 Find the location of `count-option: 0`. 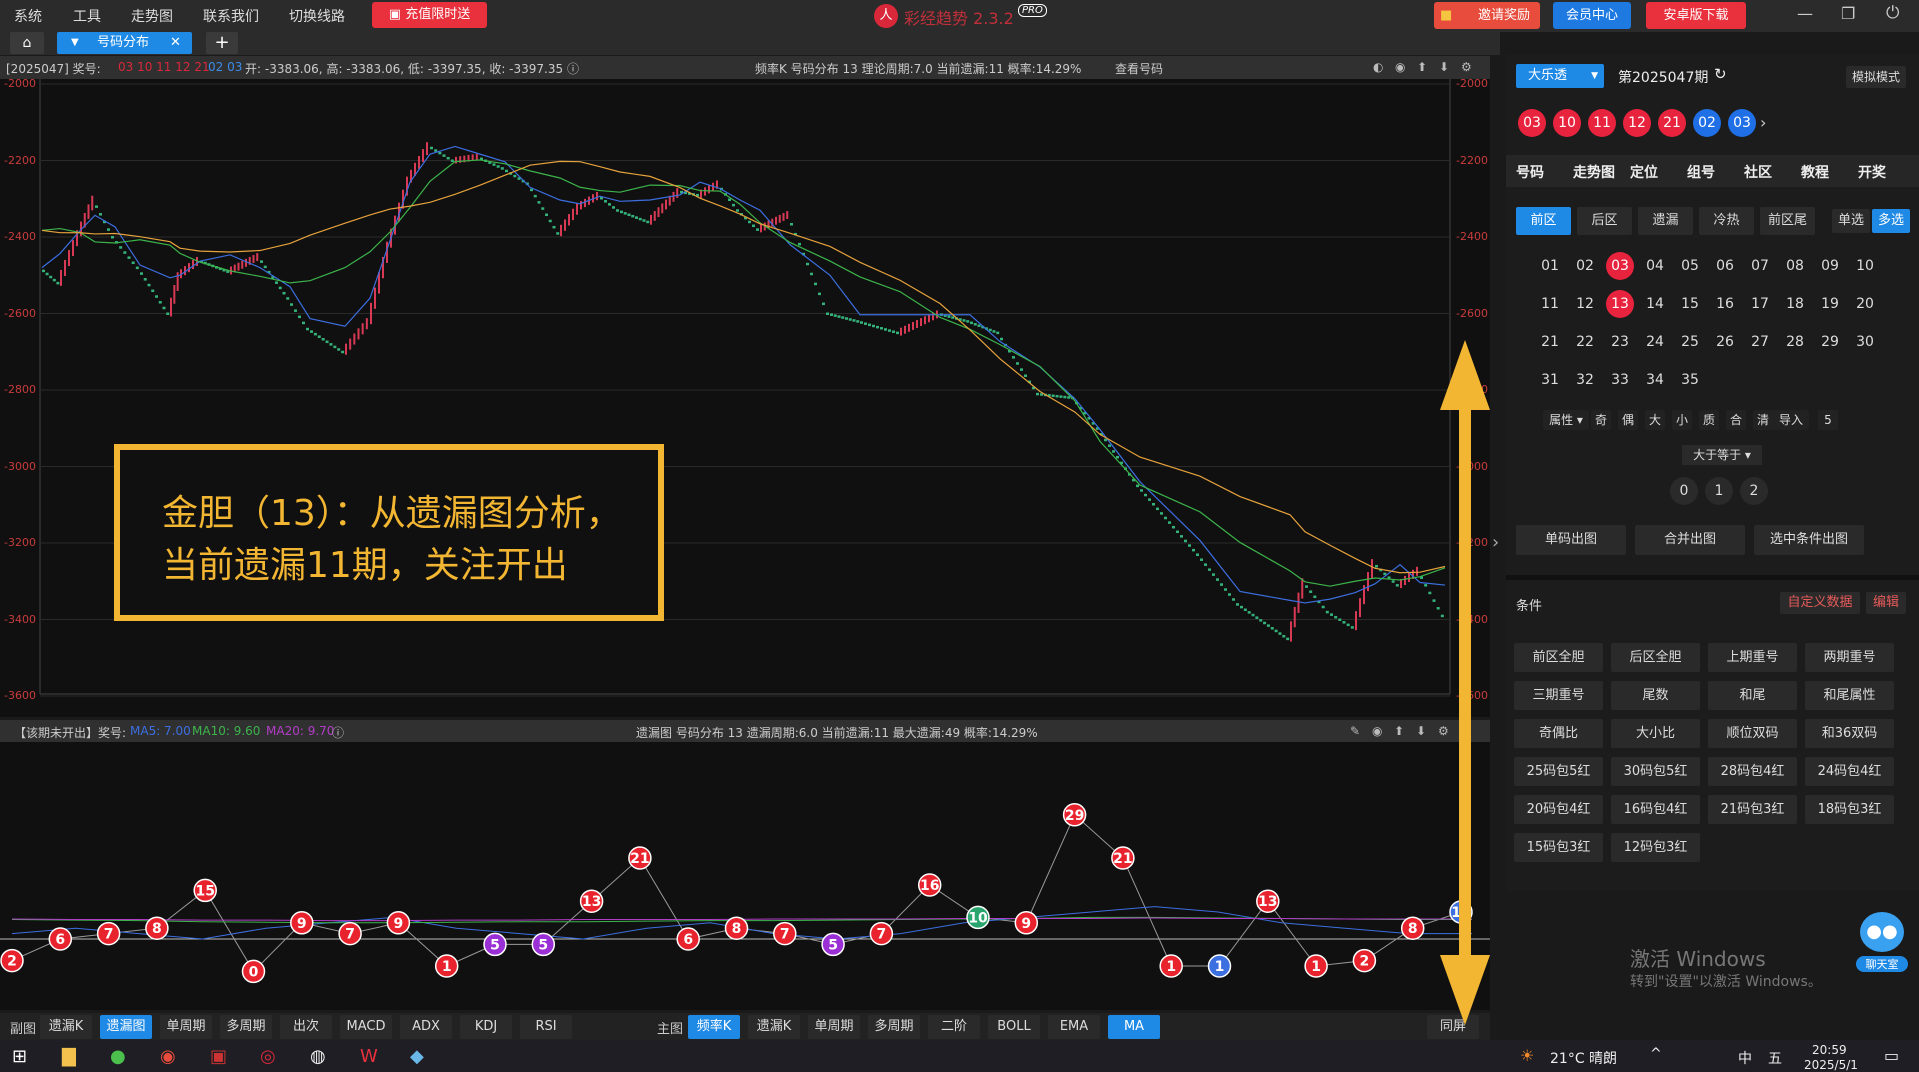

count-option: 0 is located at coordinates (1684, 491).